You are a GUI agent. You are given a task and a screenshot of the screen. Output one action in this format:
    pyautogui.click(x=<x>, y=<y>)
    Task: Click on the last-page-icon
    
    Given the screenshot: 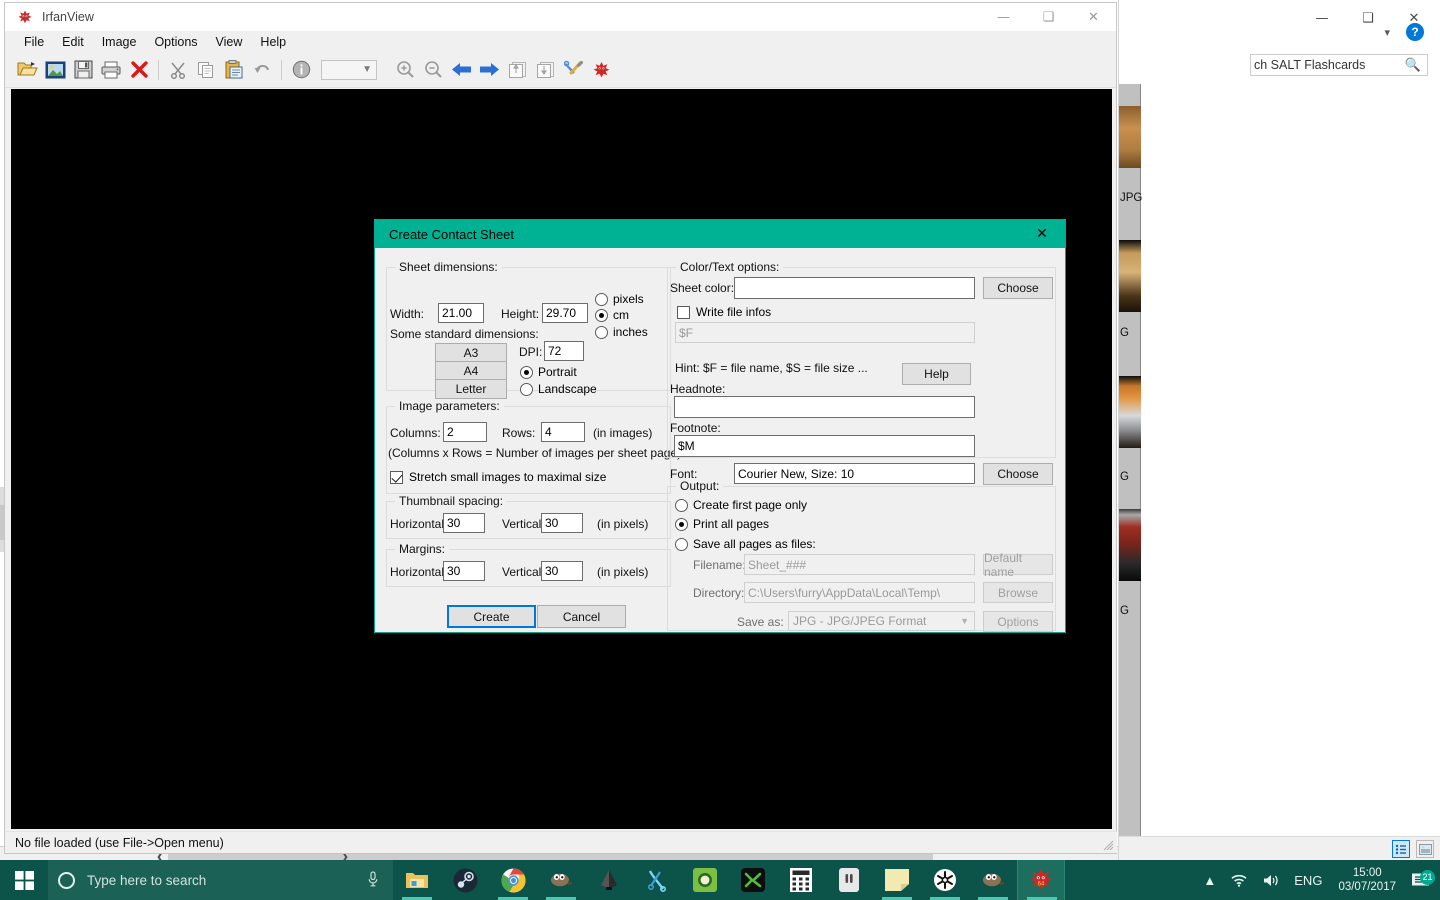 What is the action you would take?
    pyautogui.click(x=545, y=70)
    